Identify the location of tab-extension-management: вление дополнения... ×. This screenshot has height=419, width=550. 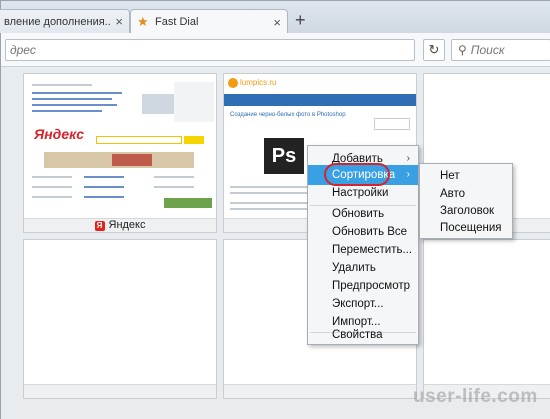
(65, 21).